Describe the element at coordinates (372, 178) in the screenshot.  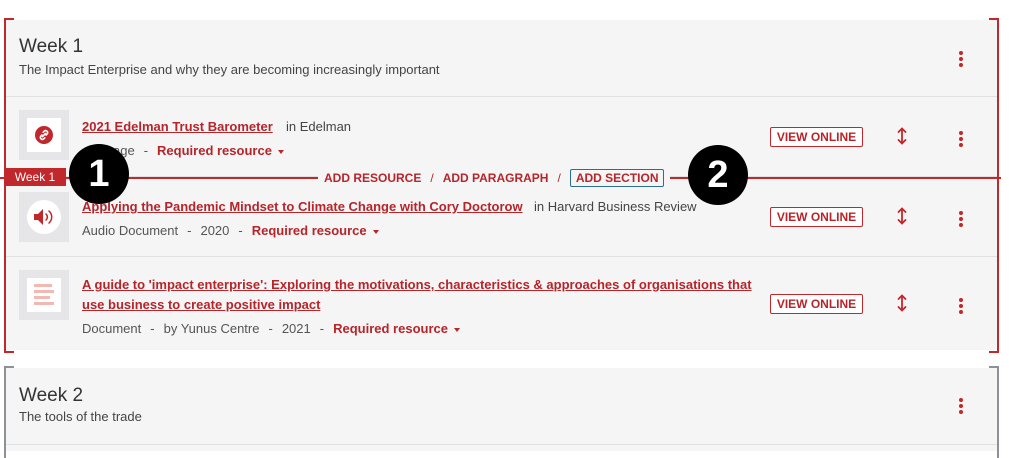
I see `add-resource-button: ADD RESOURCE` at that location.